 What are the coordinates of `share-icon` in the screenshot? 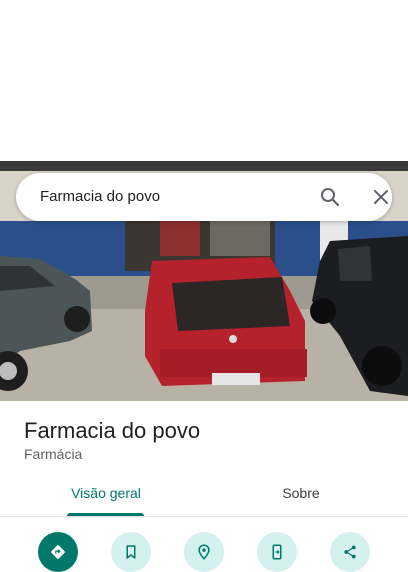 It's located at (350, 552).